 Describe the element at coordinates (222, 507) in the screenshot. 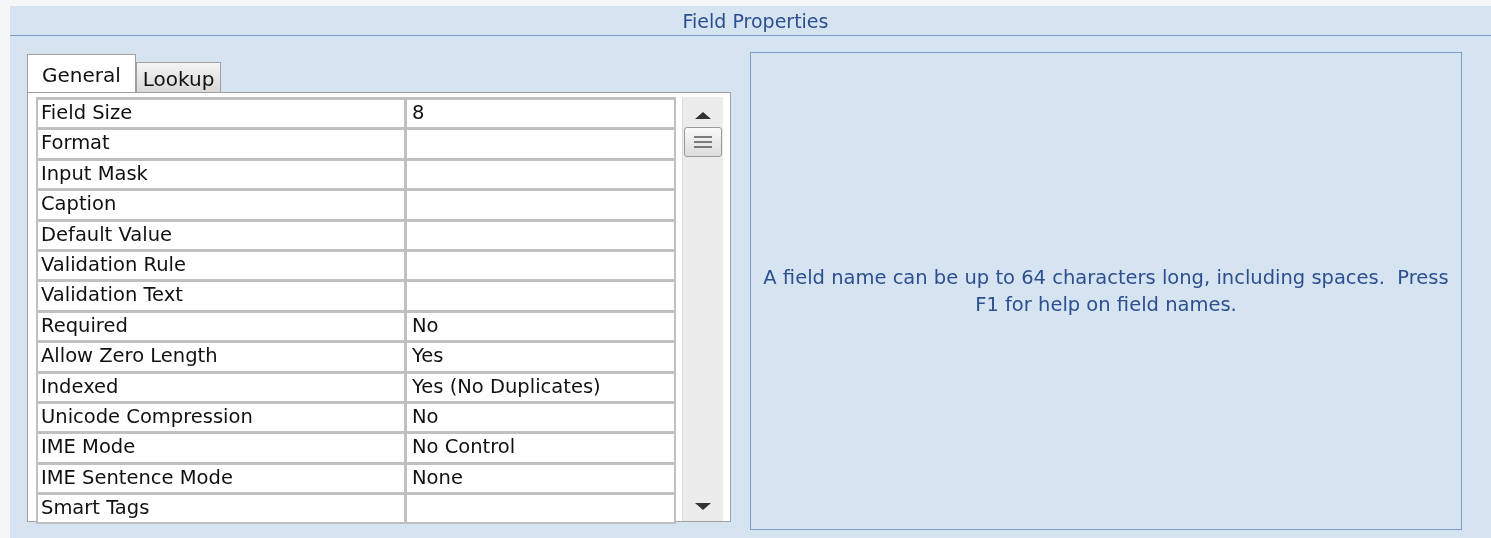

I see `property-name: Smart Tags` at that location.